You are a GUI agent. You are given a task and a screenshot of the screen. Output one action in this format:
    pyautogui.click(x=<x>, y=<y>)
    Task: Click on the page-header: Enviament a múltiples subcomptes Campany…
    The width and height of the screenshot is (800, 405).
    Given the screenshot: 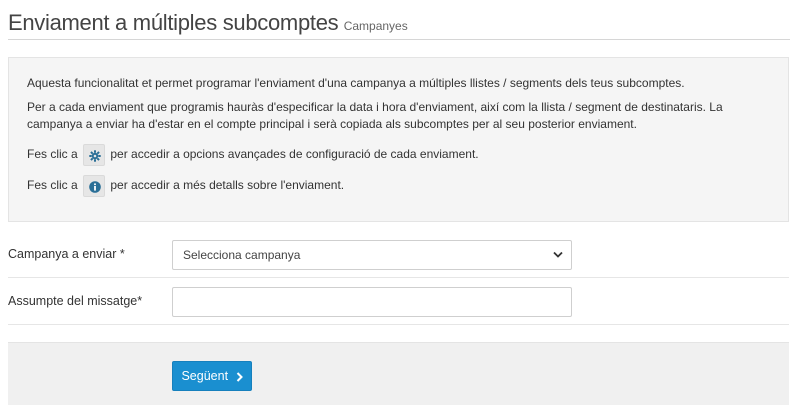 What is the action you would take?
    pyautogui.click(x=399, y=25)
    